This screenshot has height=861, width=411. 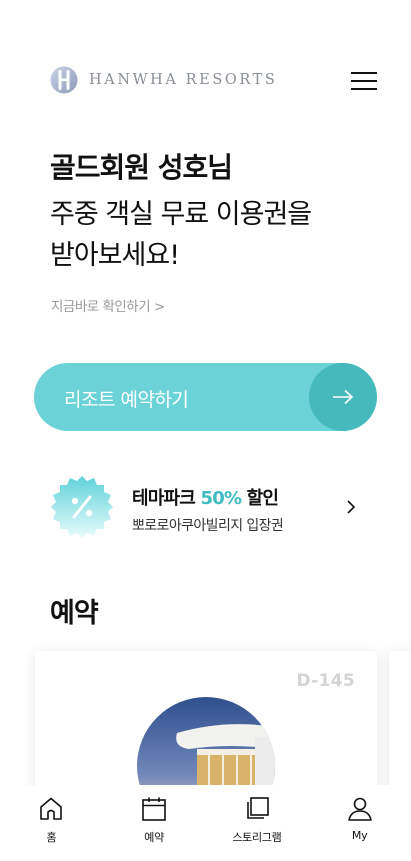 What do you see at coordinates (258, 808) in the screenshot?
I see `stacked-pages-icon` at bounding box center [258, 808].